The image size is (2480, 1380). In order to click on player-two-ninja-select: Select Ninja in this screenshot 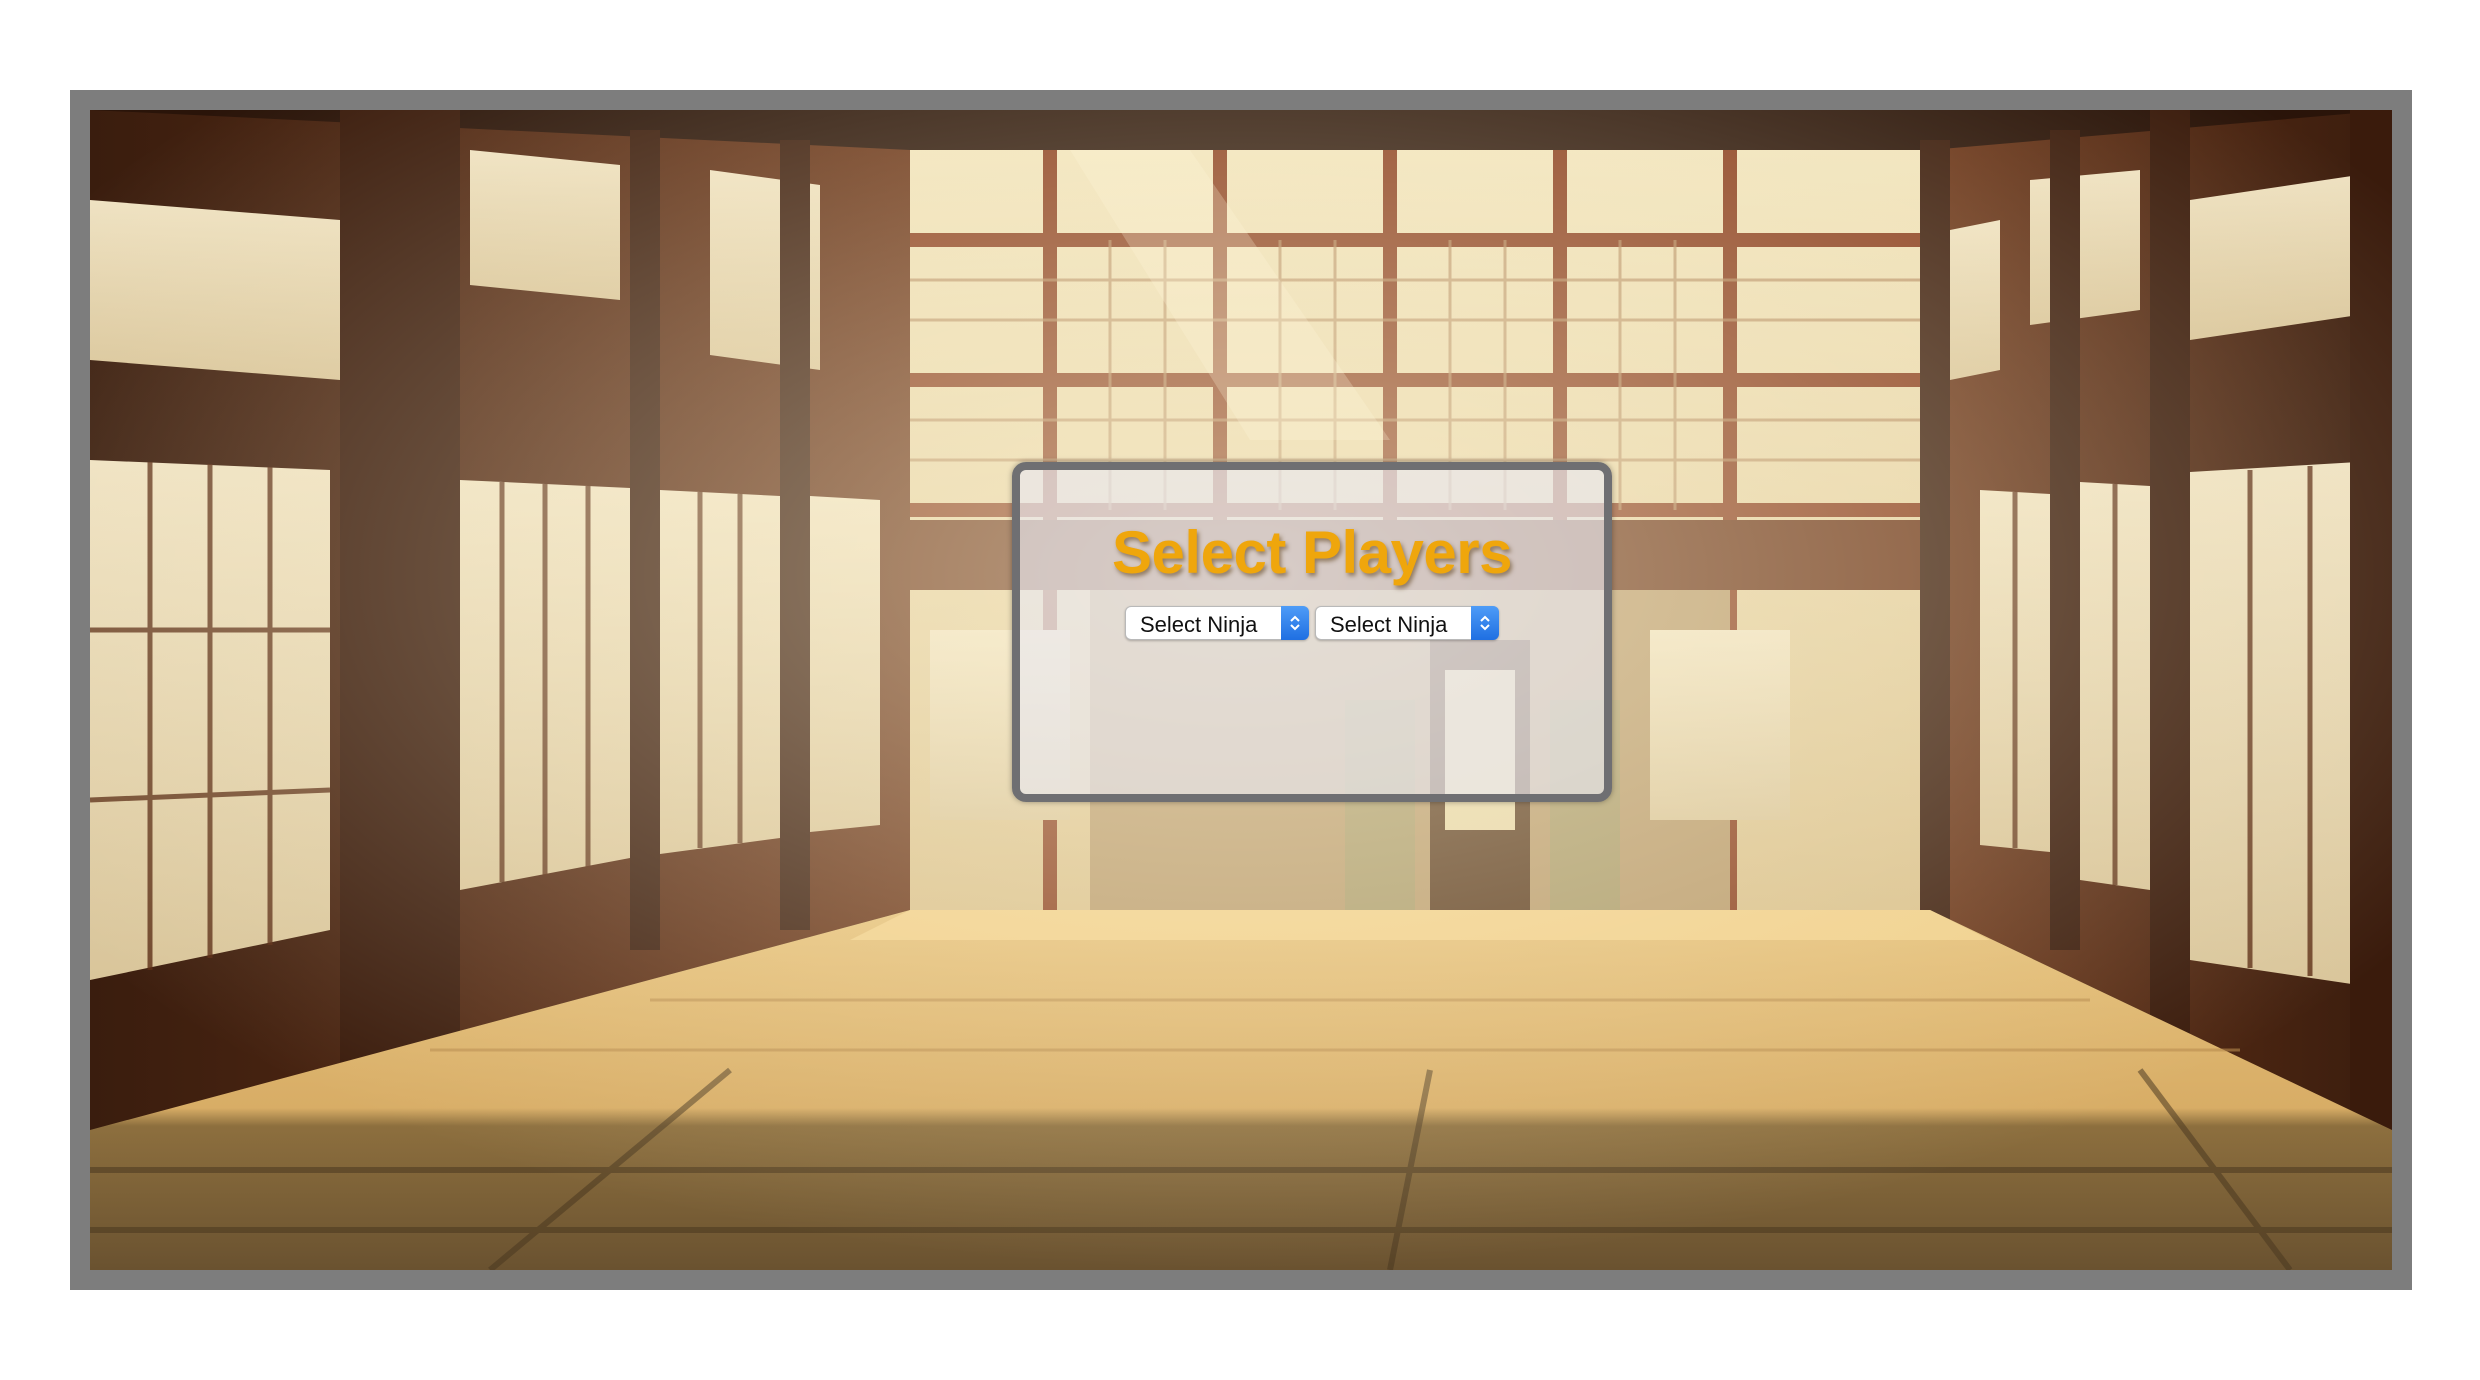, I will do `click(1407, 623)`.